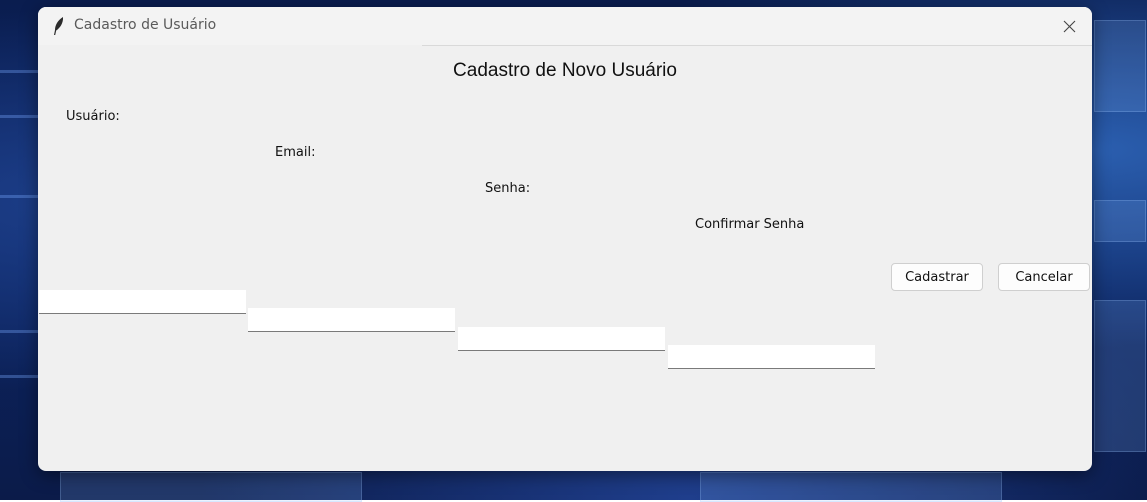 Image resolution: width=1147 pixels, height=502 pixels. What do you see at coordinates (59, 26) in the screenshot?
I see `feather-icon` at bounding box center [59, 26].